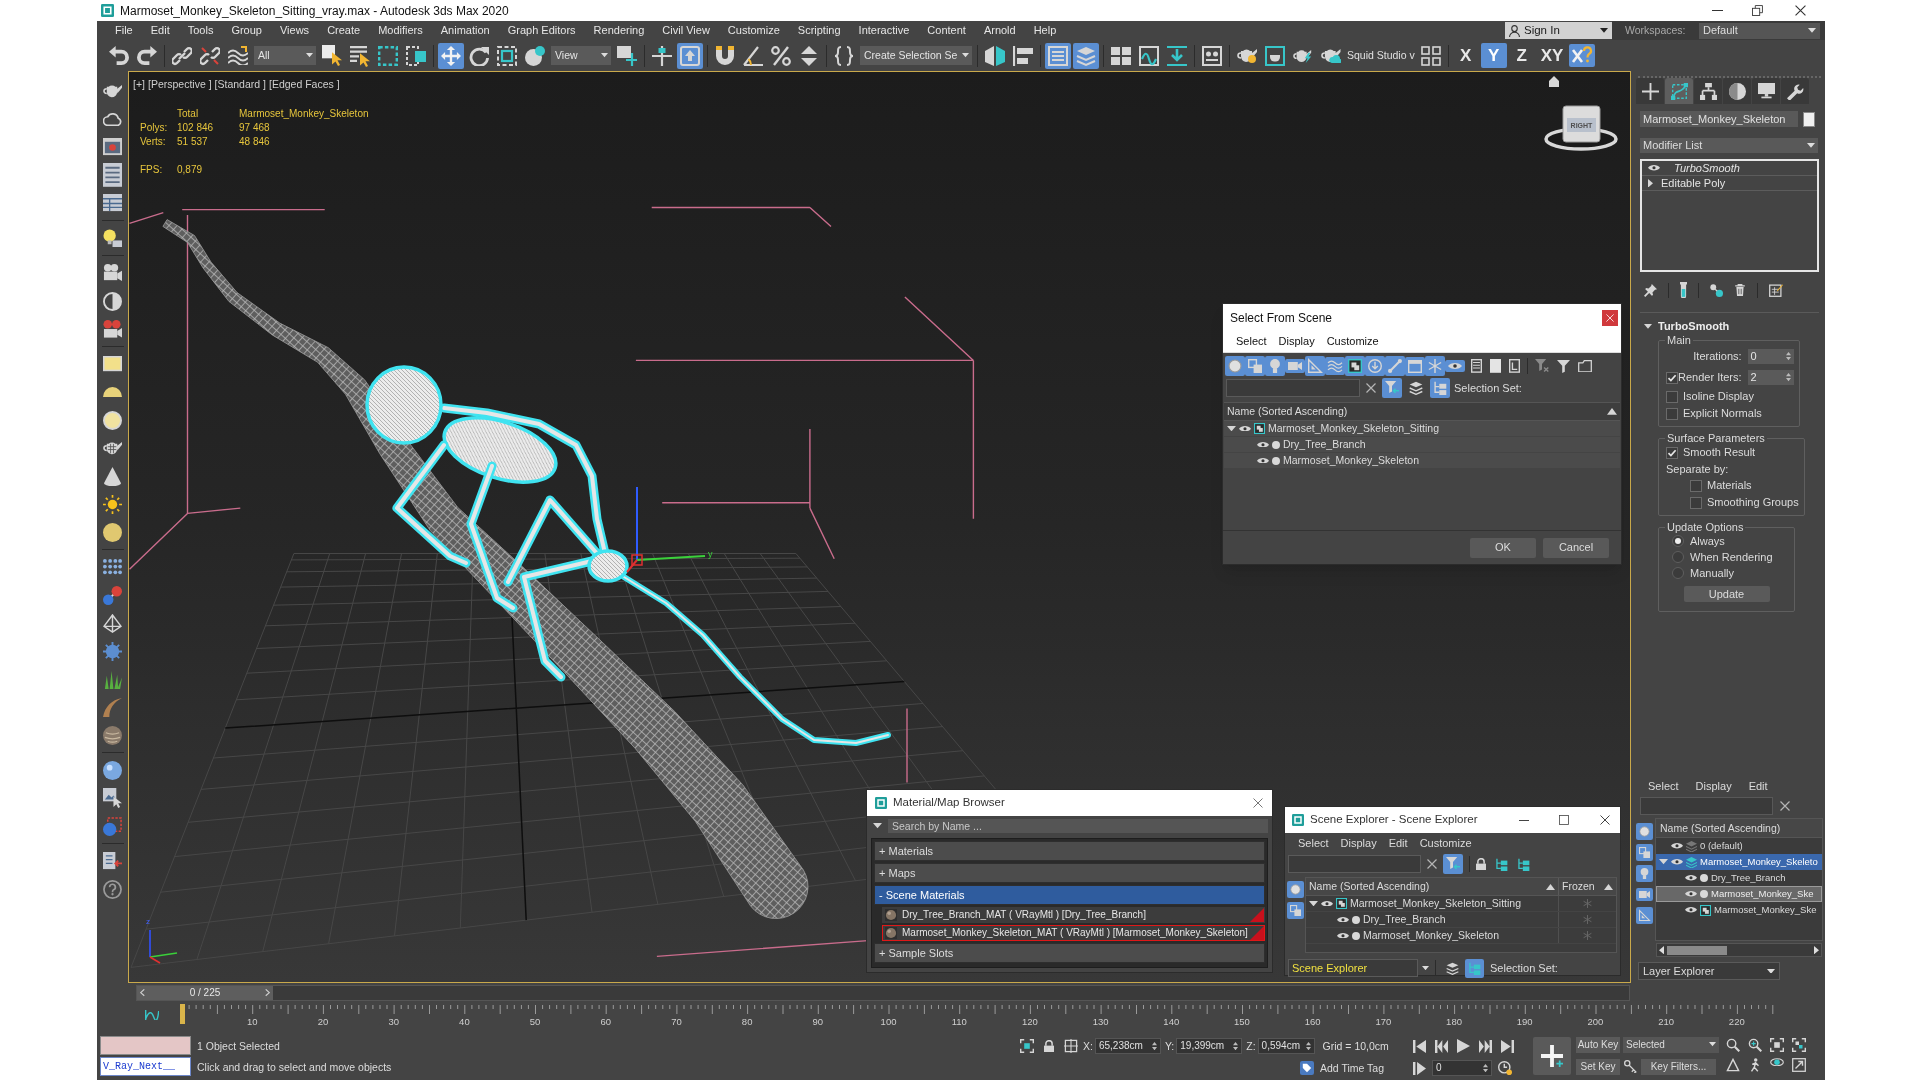  I want to click on camera-icon, so click(112, 273).